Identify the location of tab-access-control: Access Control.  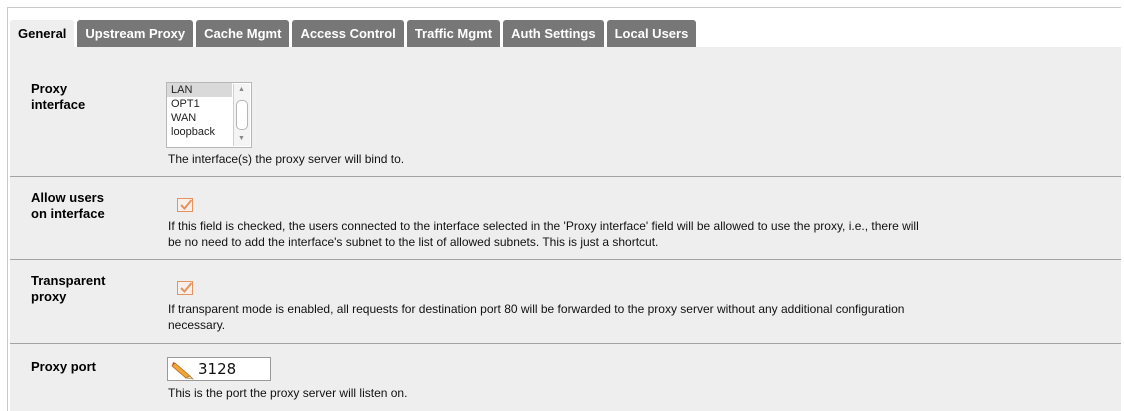
(348, 33).